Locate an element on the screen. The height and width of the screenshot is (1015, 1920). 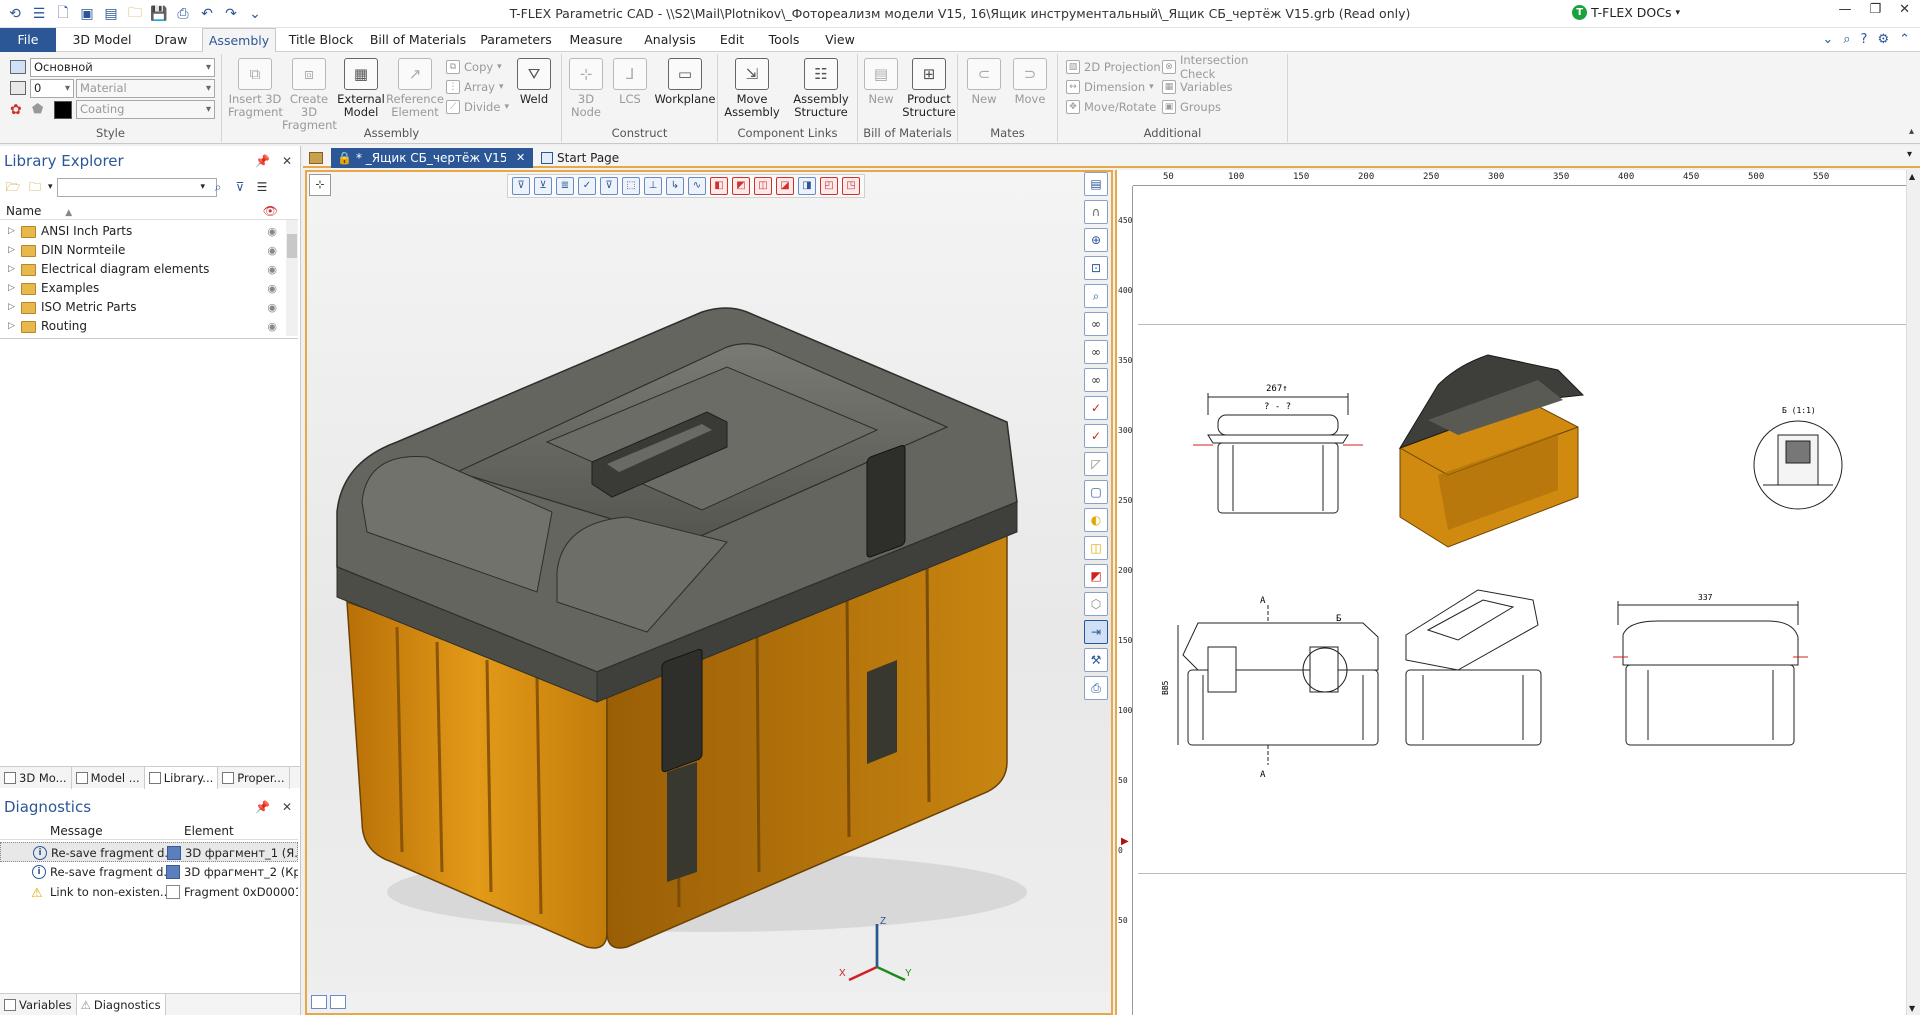
2d-projection-button: ▧ 2D Projection is located at coordinates (1113, 67).